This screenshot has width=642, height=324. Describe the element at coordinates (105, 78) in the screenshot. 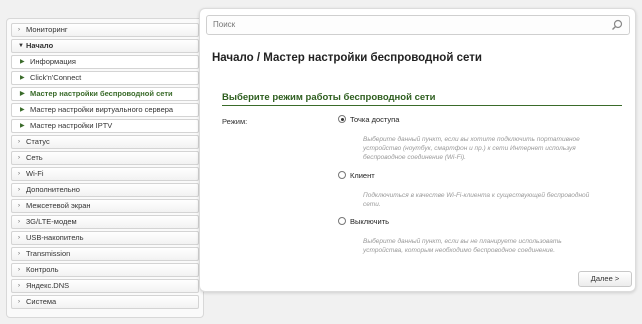

I see `sidebar-item: ▶ Click'n'Connect` at that location.